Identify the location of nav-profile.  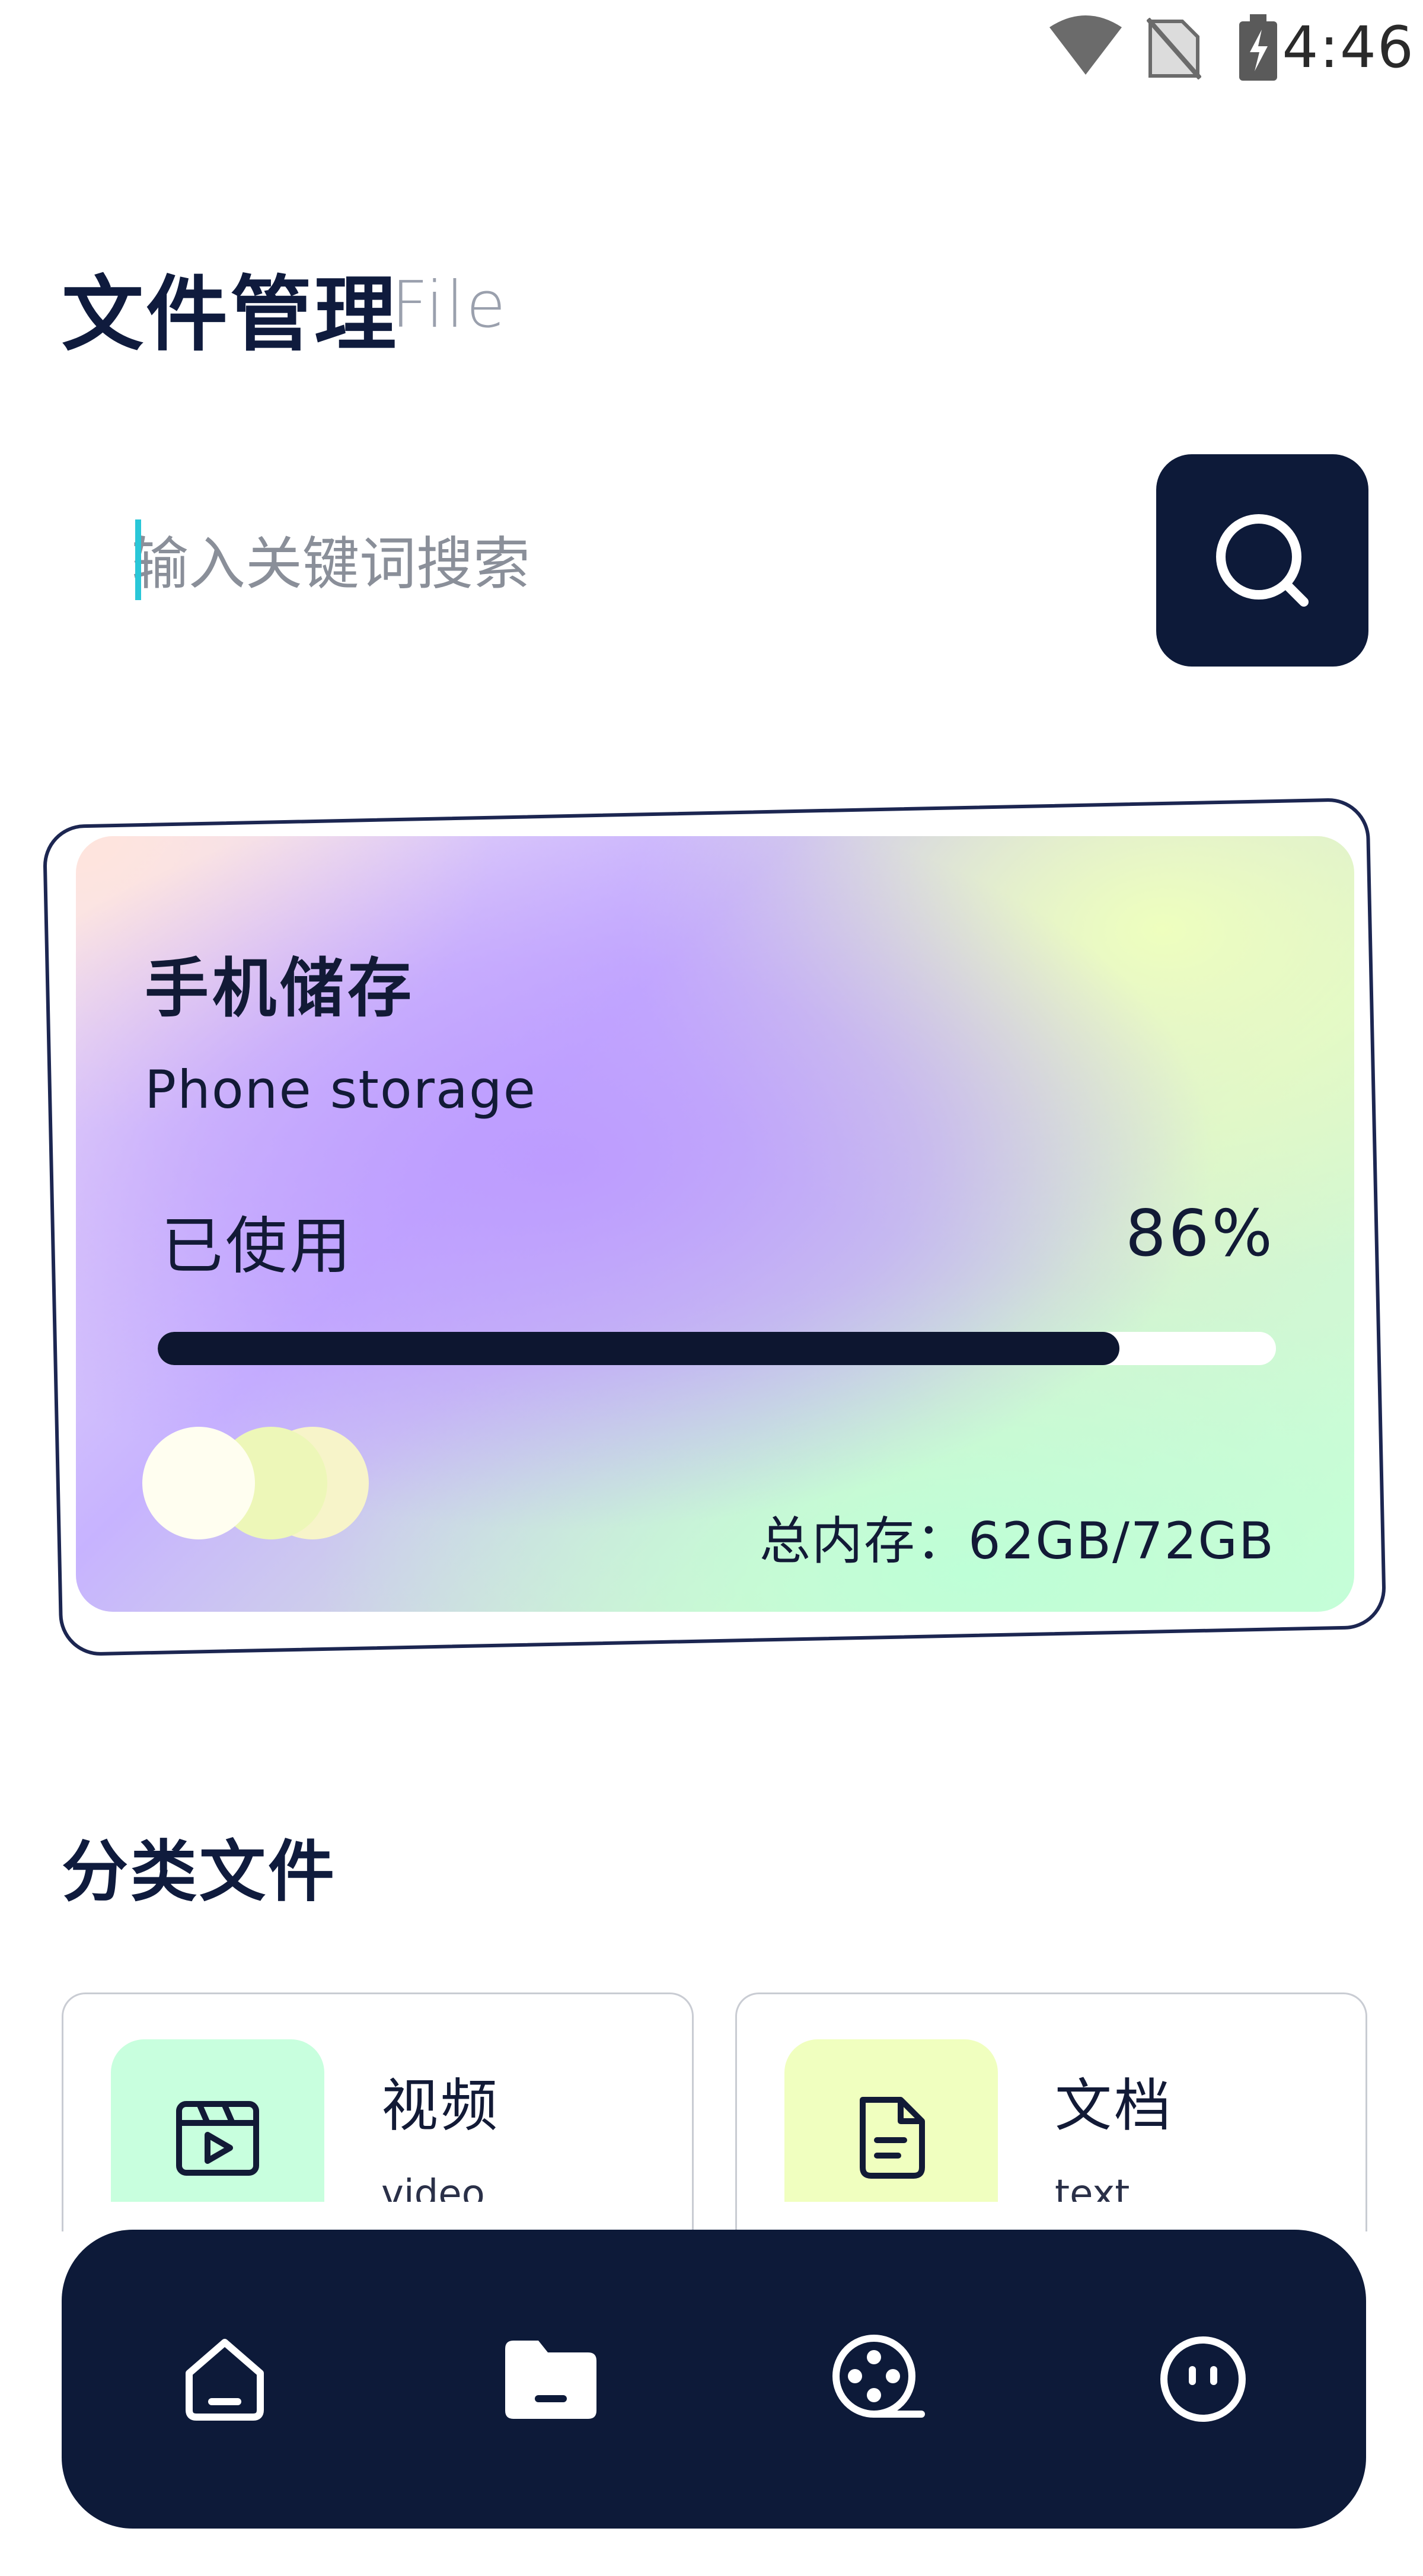
(1203, 2379).